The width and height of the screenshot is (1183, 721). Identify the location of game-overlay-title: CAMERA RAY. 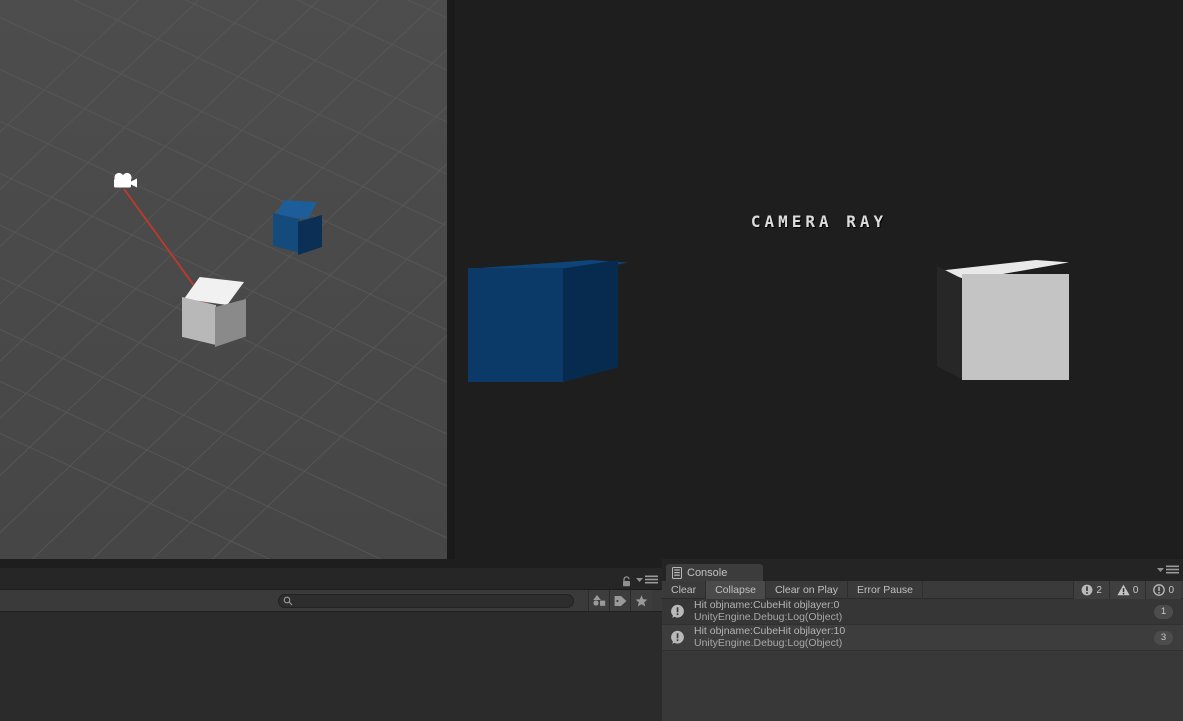
(819, 221).